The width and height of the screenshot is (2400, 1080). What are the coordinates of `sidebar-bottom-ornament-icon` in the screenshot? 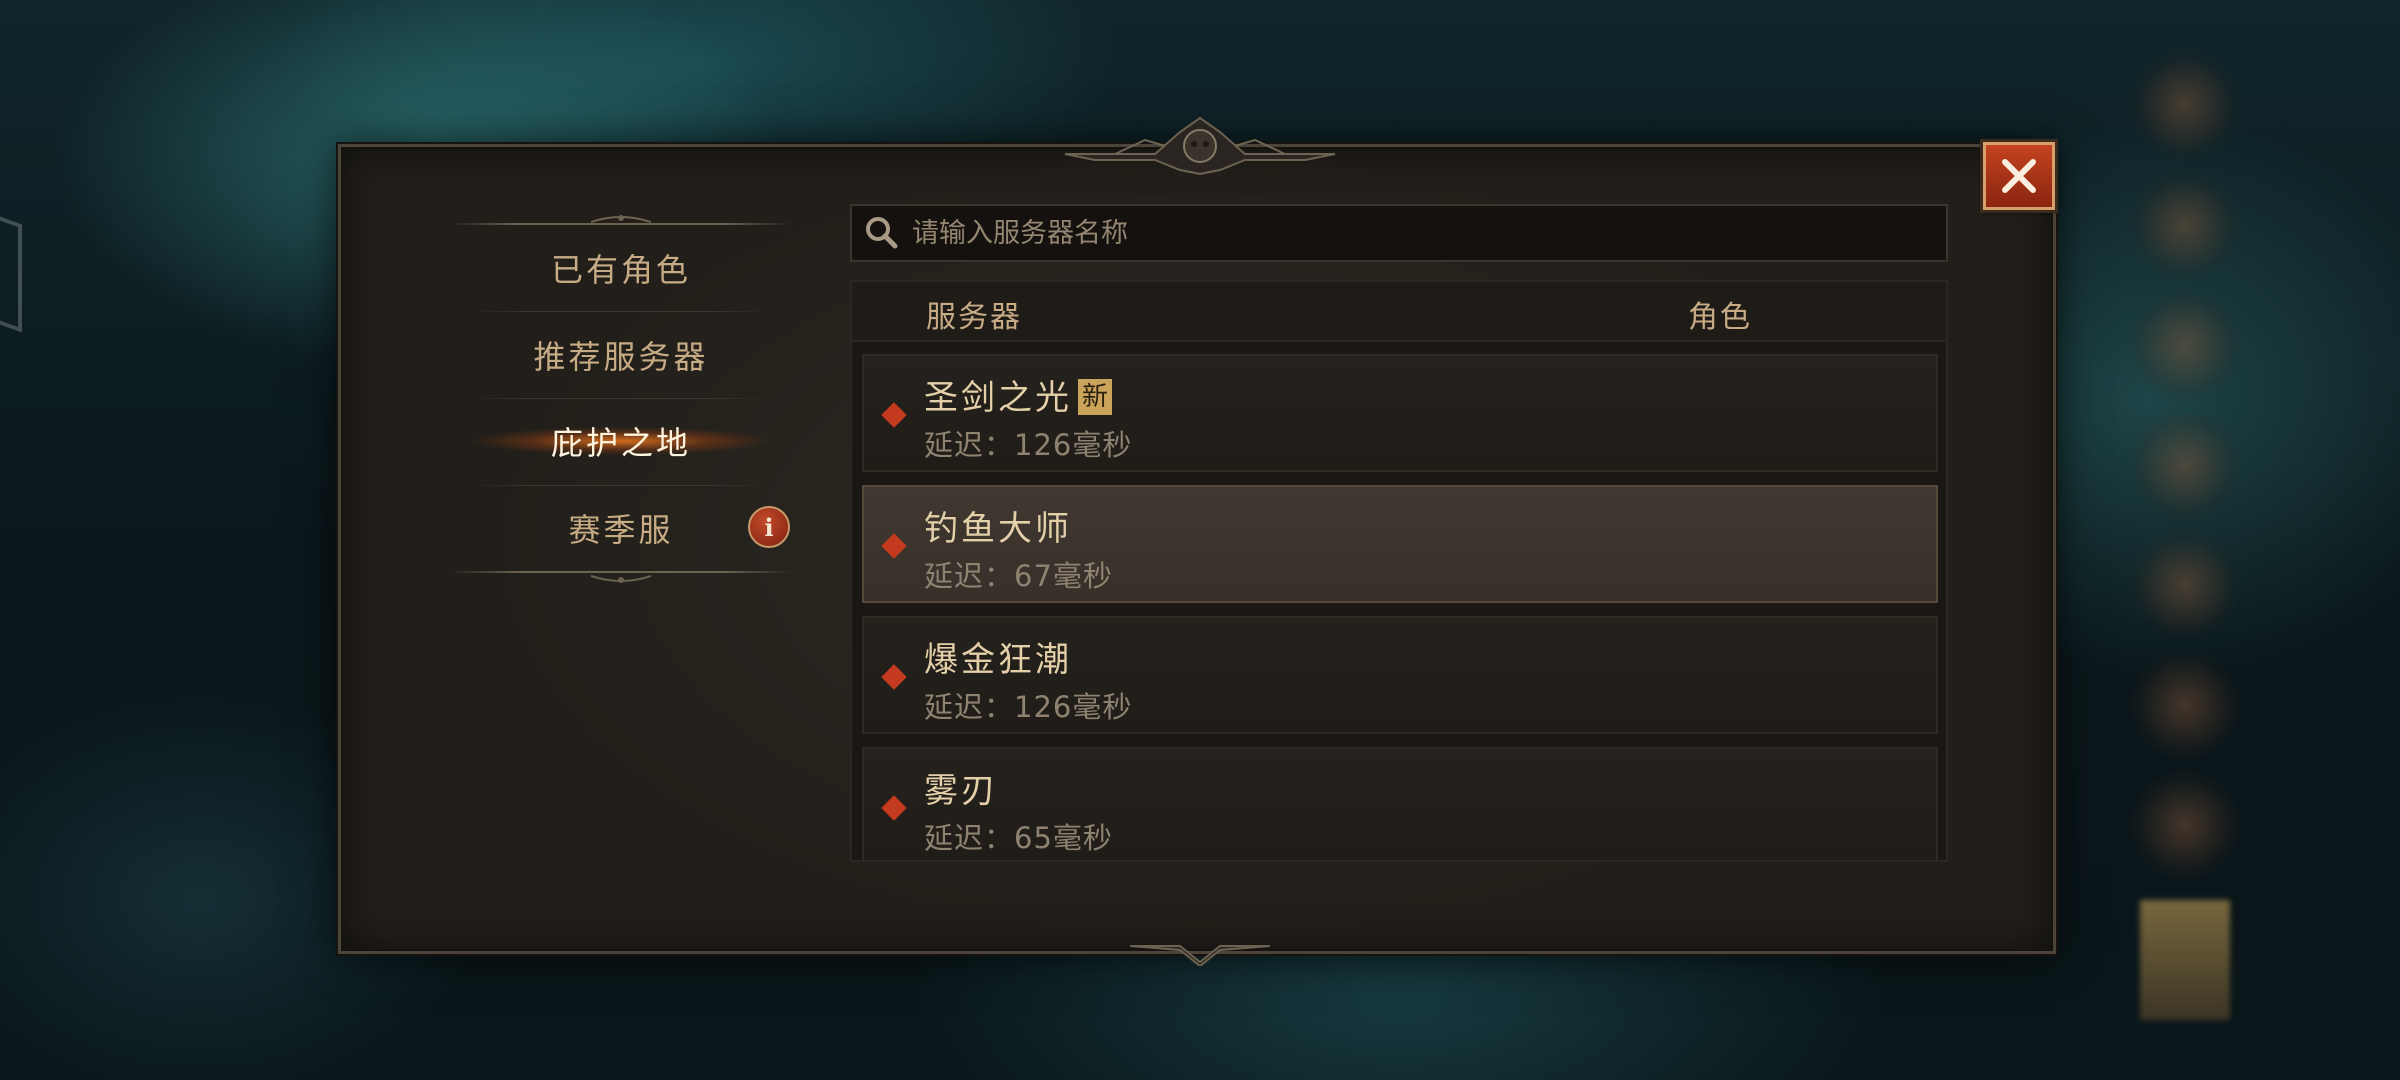 It's located at (621, 579).